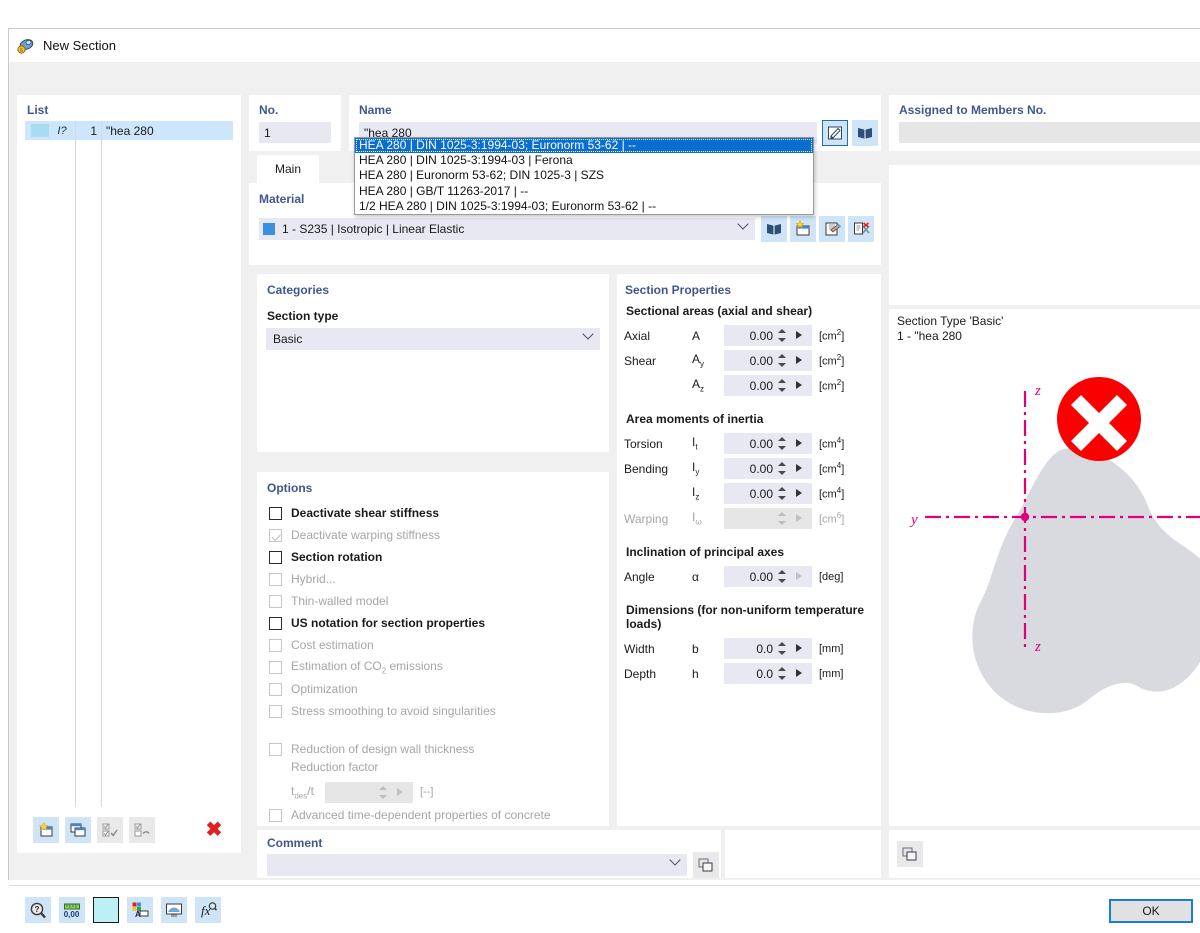 The height and width of the screenshot is (933, 1200). I want to click on property-row: Torsion It 0.00 [cm4], so click(750, 443).